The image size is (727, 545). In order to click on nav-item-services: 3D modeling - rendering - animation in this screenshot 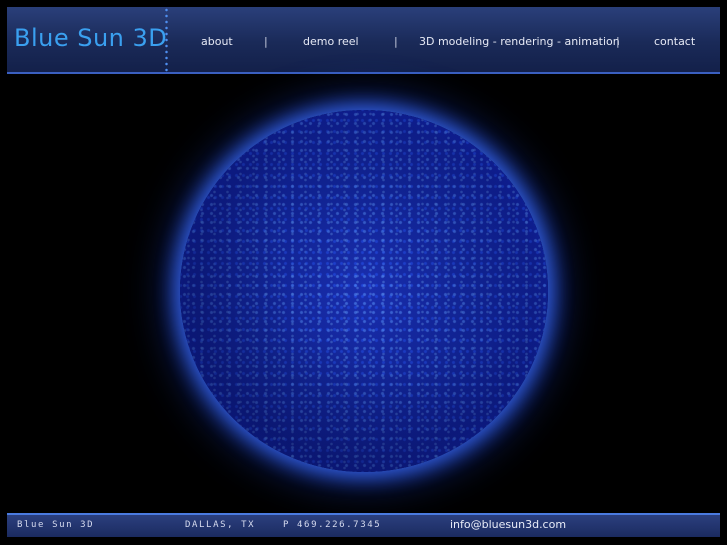, I will do `click(519, 41)`.